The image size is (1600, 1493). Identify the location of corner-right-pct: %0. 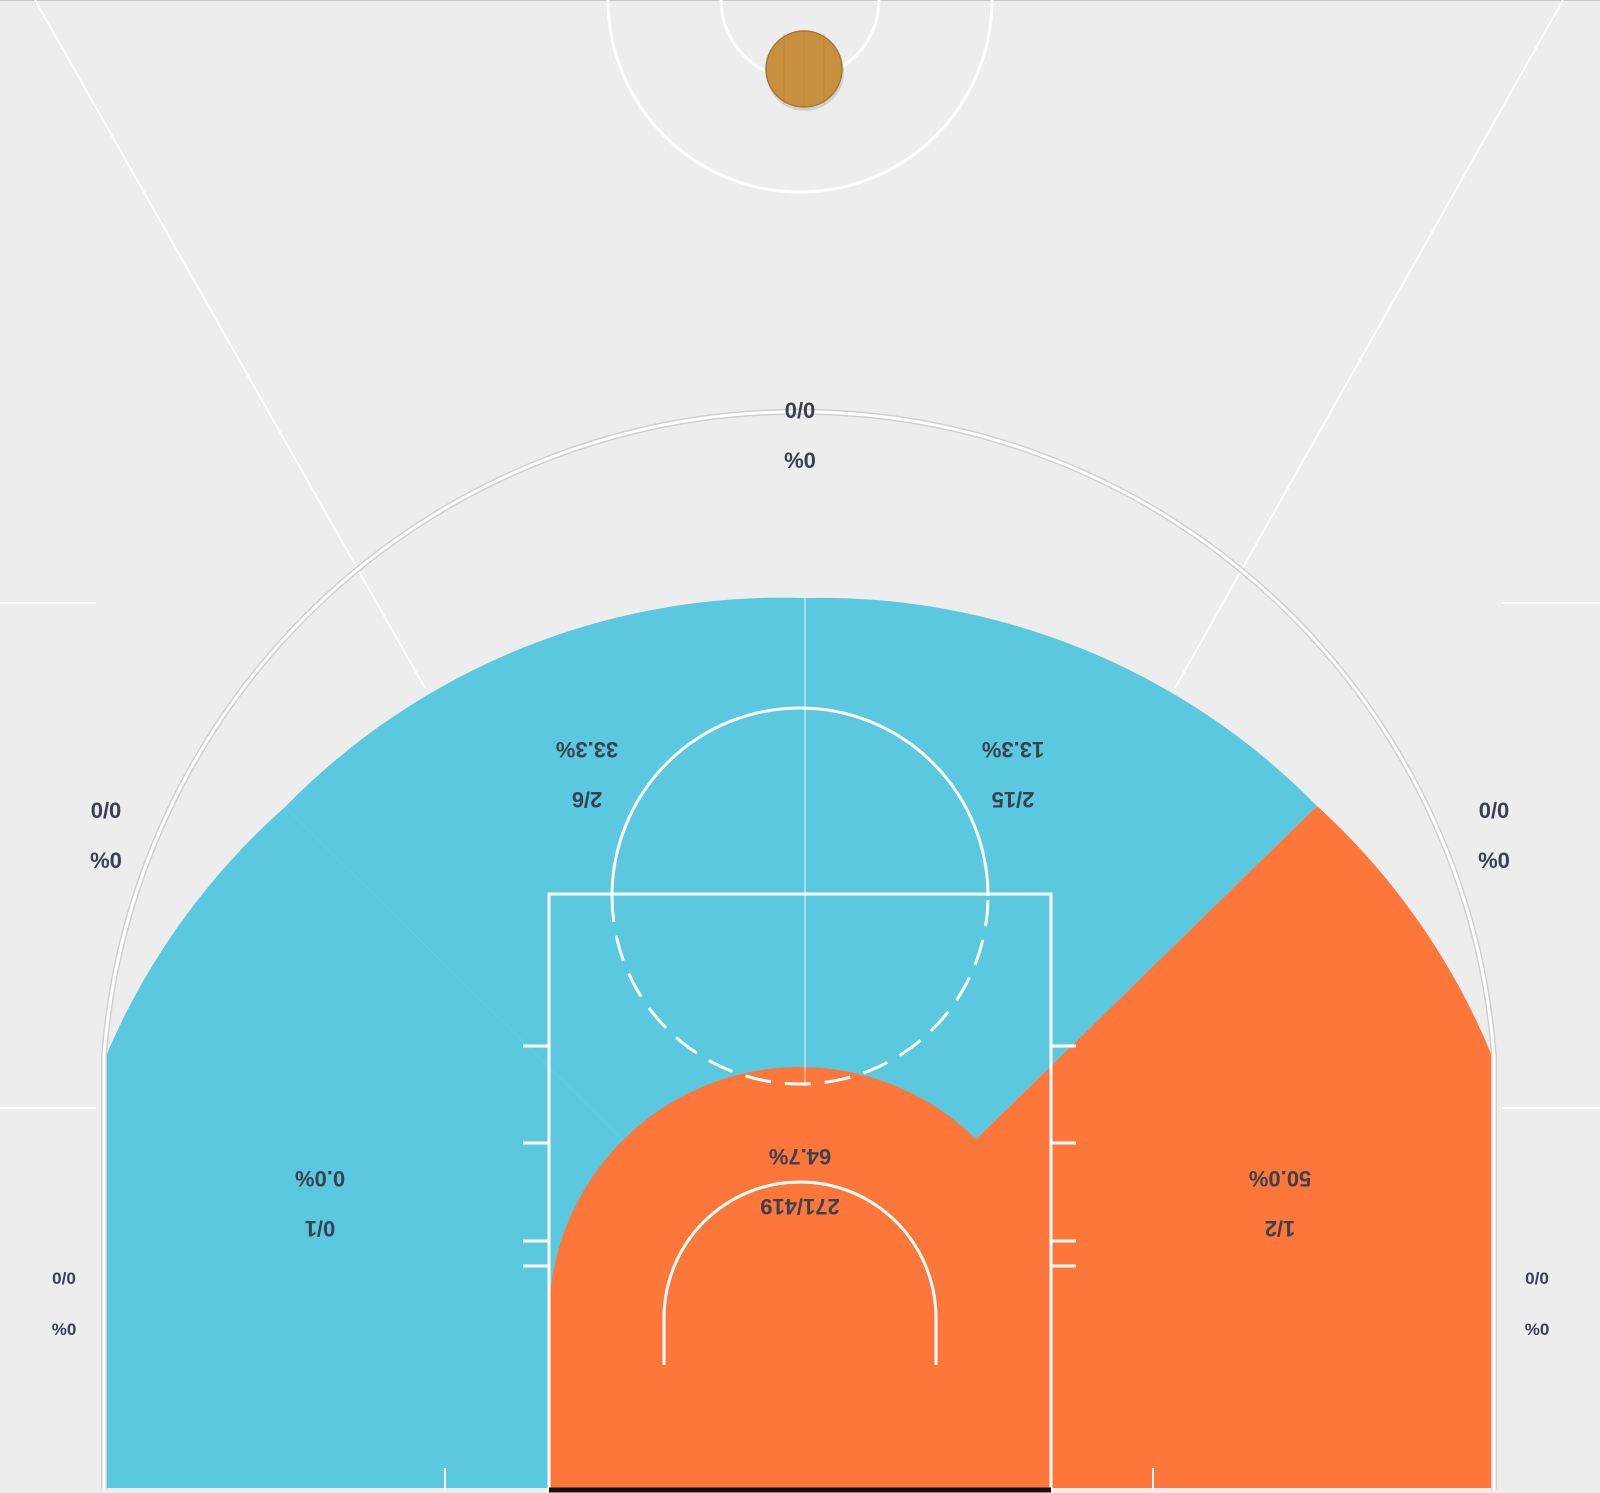
(1537, 1329).